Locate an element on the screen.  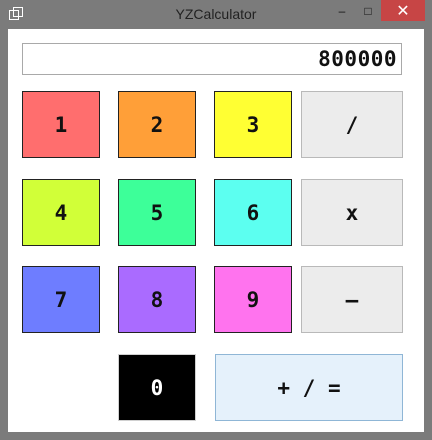
digit-6-button: 6 is located at coordinates (253, 212).